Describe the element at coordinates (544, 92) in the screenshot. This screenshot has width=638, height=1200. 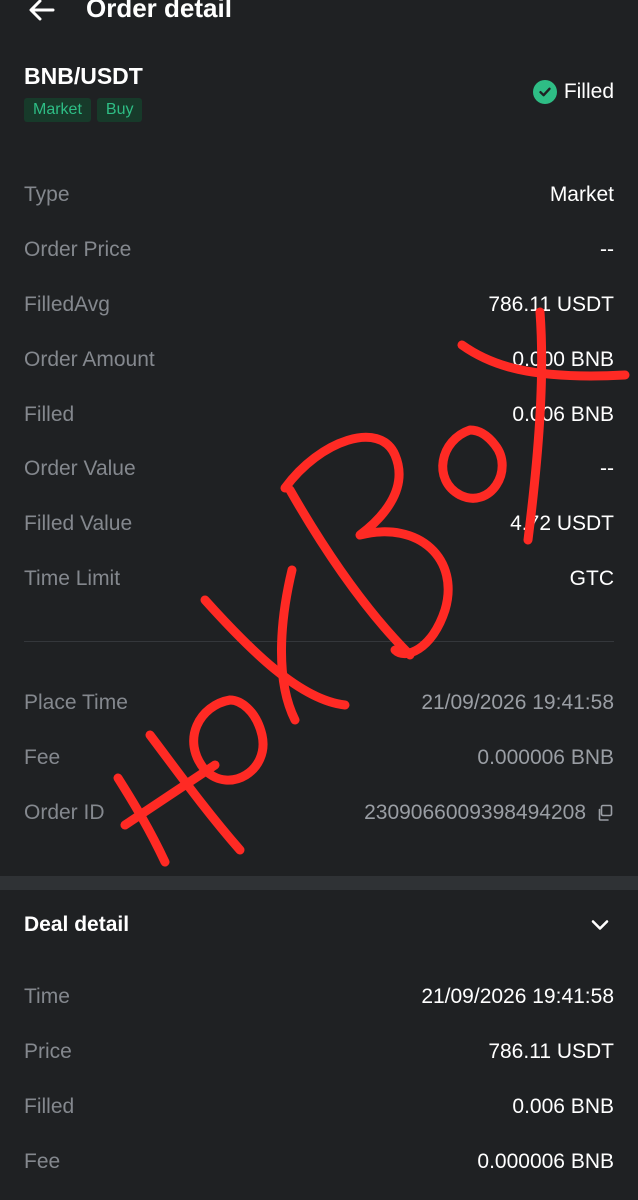
I see `check-circle-icon` at that location.